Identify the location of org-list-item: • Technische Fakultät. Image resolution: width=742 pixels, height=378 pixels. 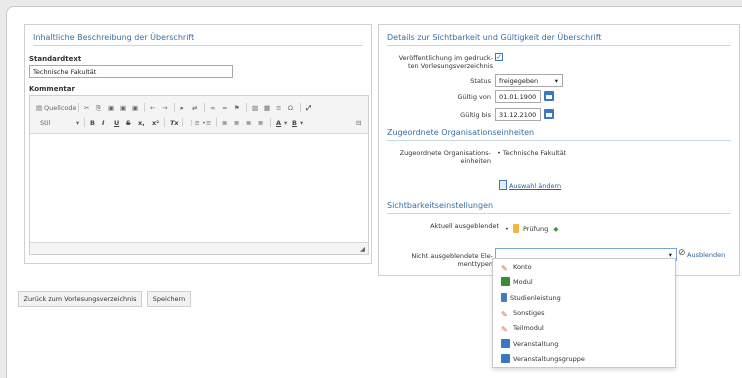
(532, 153).